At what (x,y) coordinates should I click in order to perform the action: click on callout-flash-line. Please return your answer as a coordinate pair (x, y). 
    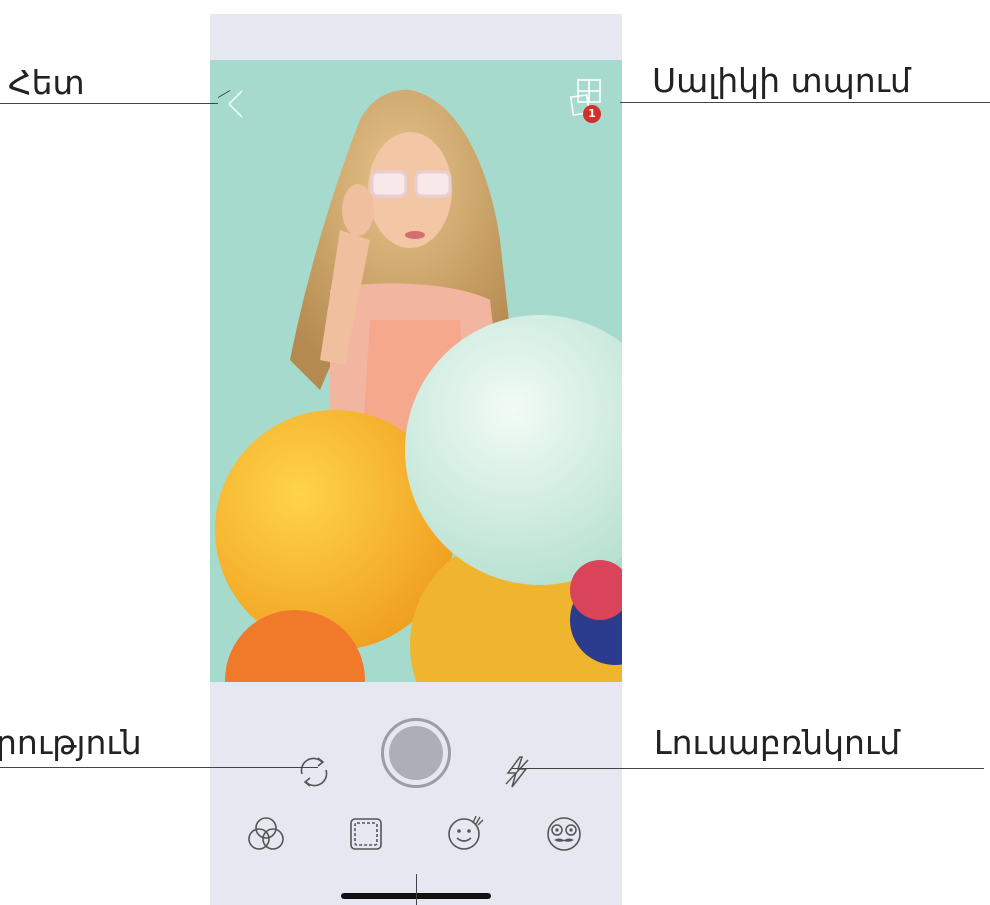
    Looking at the image, I should click on (748, 768).